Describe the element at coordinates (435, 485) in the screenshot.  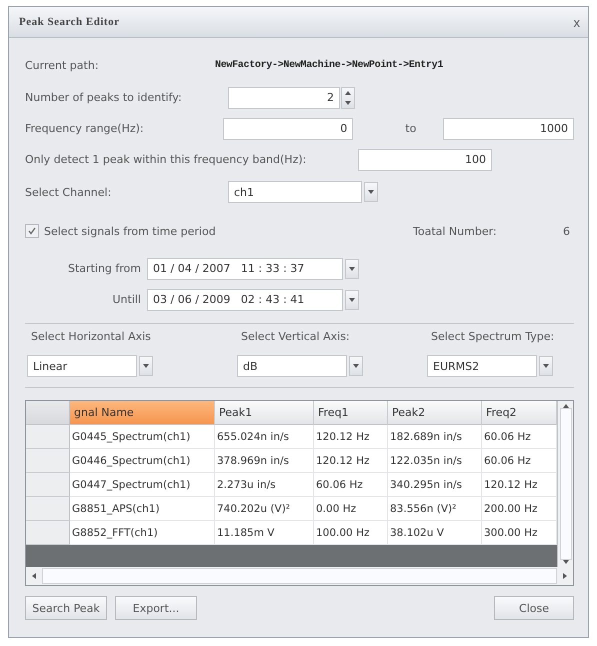
I see `table-cell: 340.295n in/s` at that location.